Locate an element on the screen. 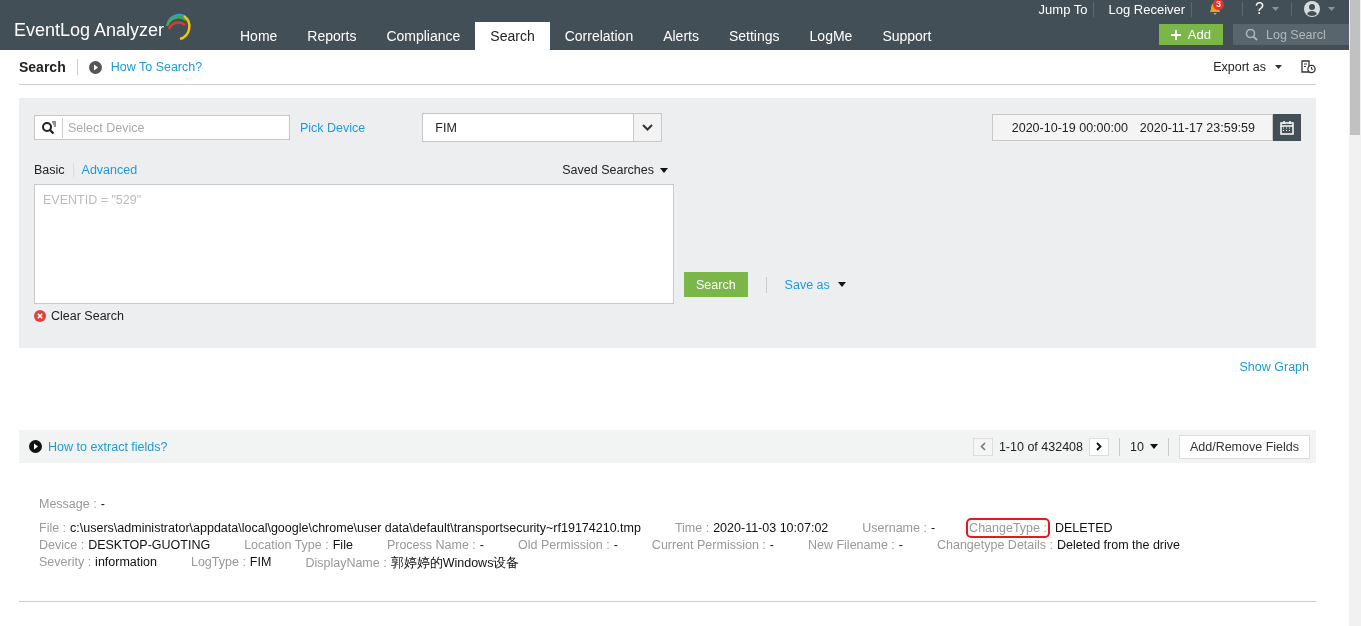 Image resolution: width=1361 pixels, height=626 pixels. field-label: Old Permission : is located at coordinates (564, 545).